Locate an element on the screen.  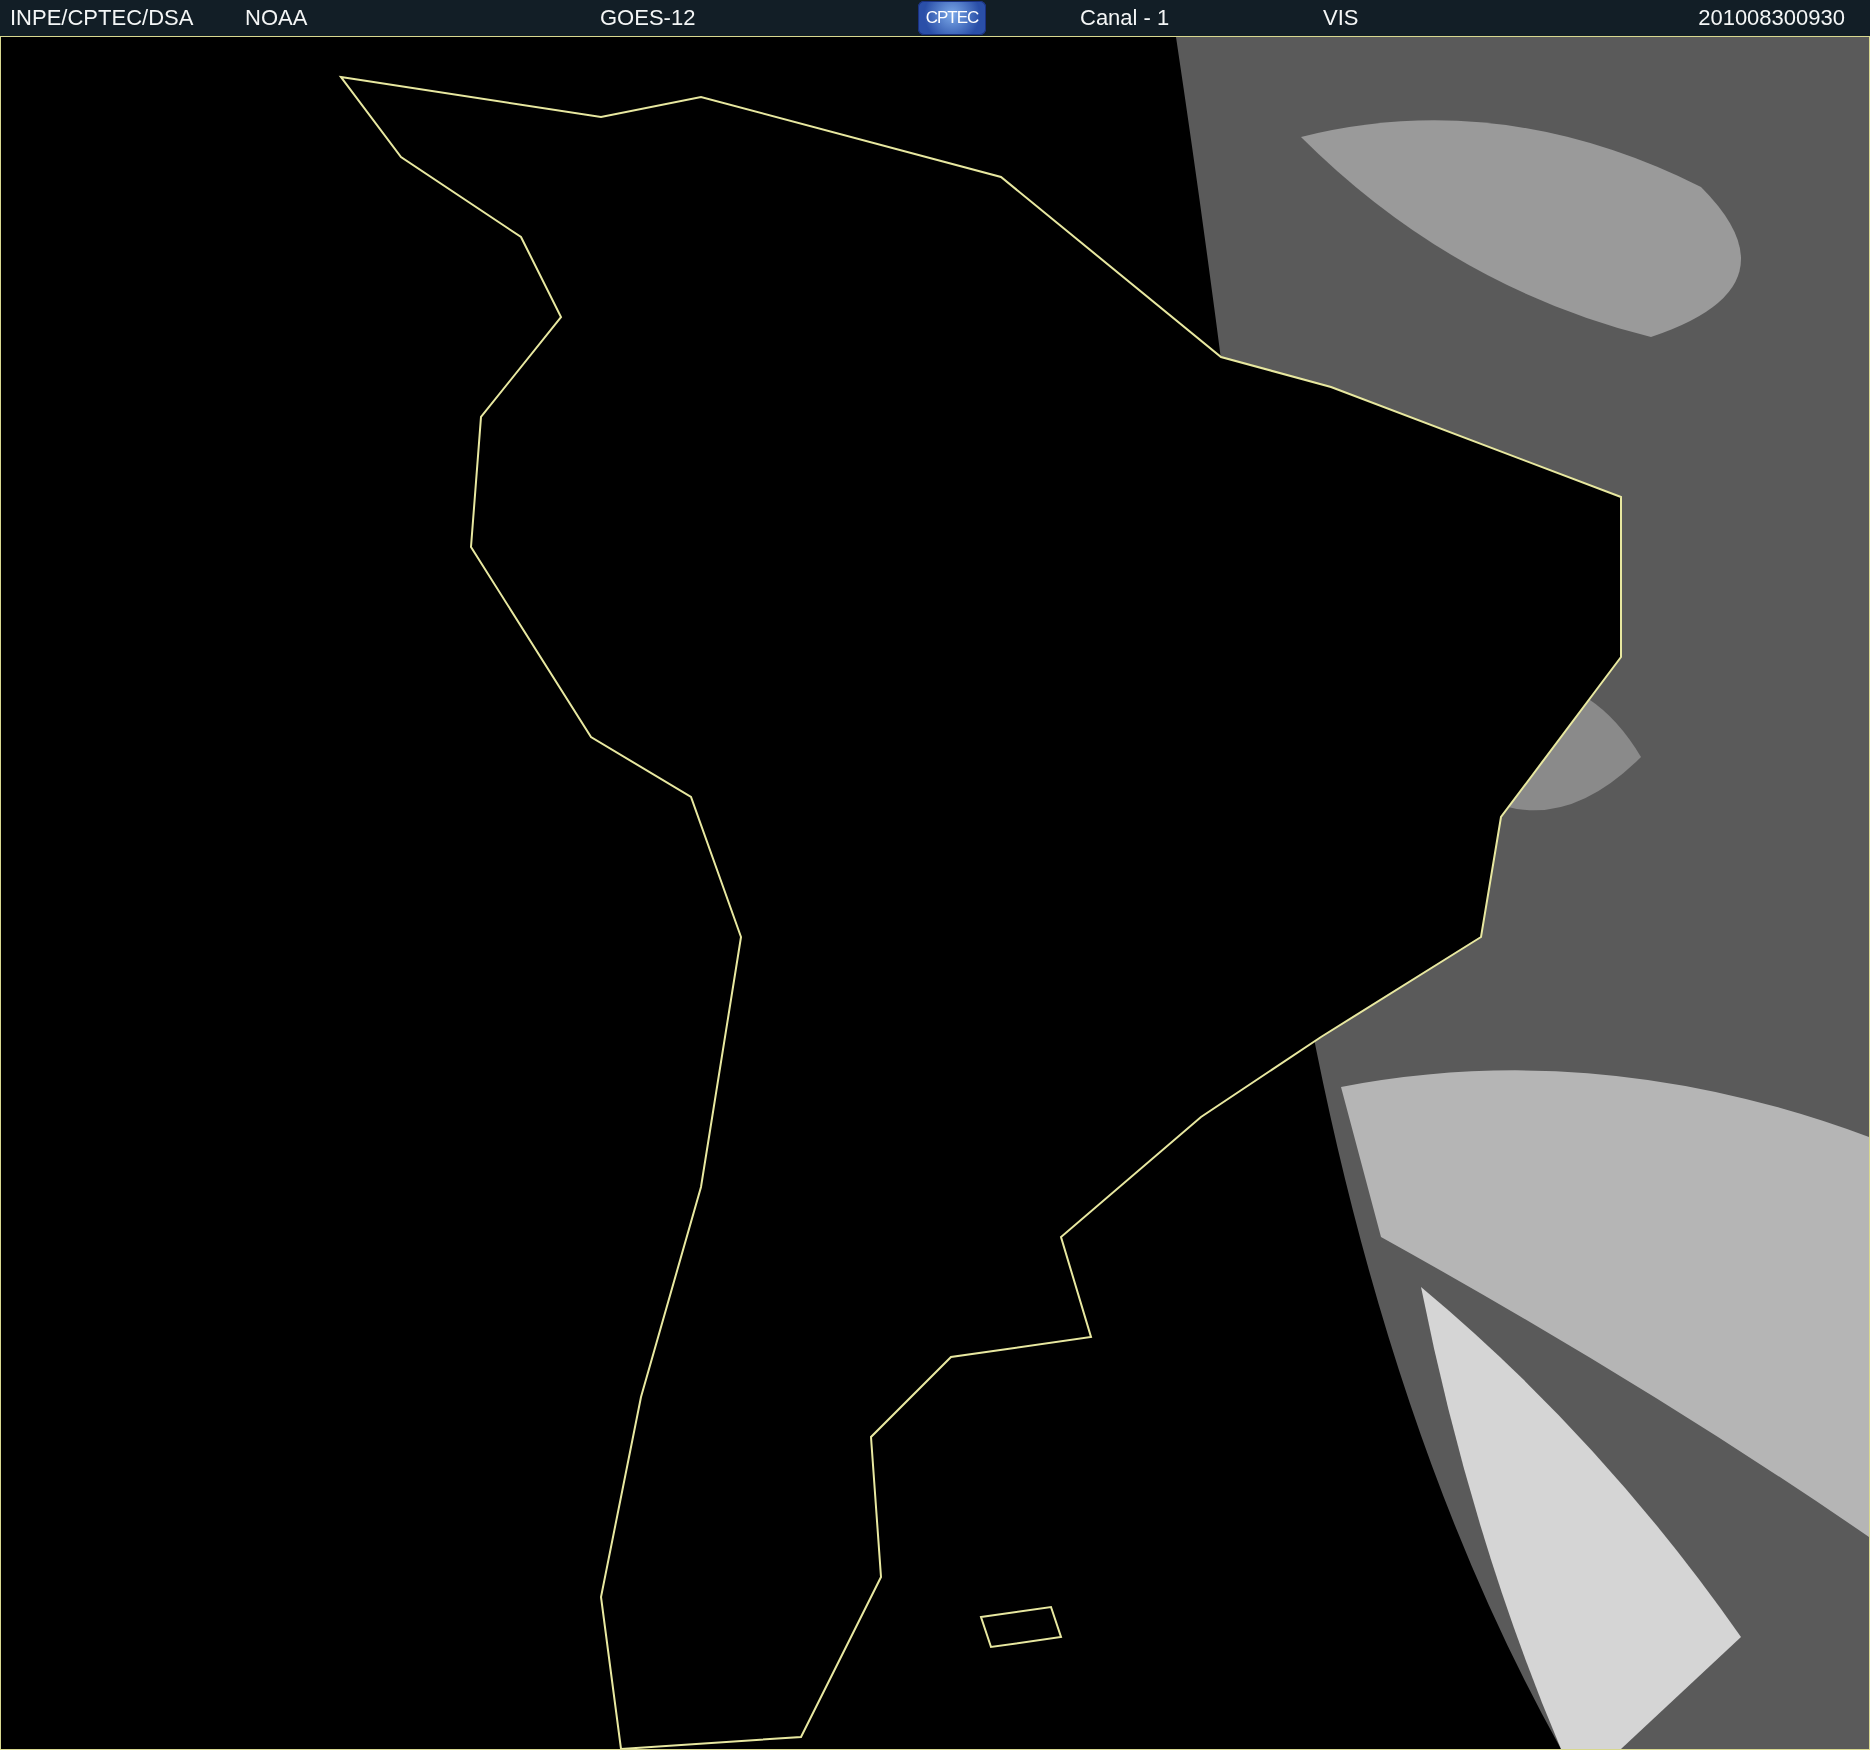
logo: CPTEC is located at coordinates (952, 18).